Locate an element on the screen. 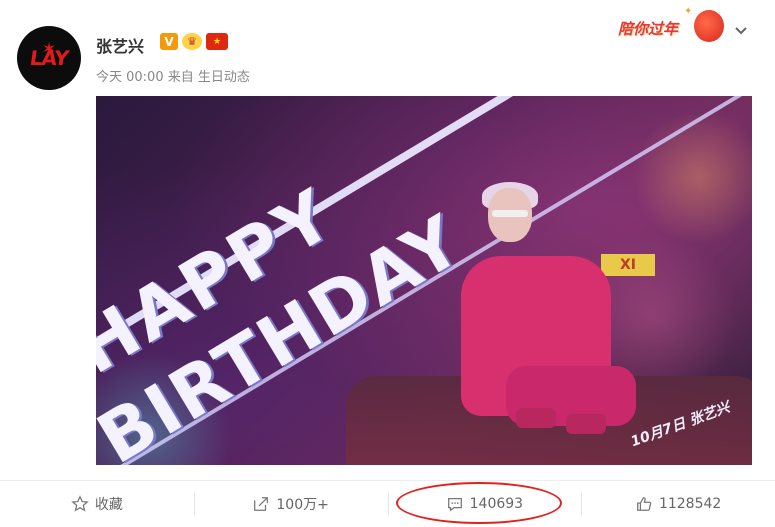 This screenshot has height=527, width=775. sparkle-icon: ✦ is located at coordinates (688, 11).